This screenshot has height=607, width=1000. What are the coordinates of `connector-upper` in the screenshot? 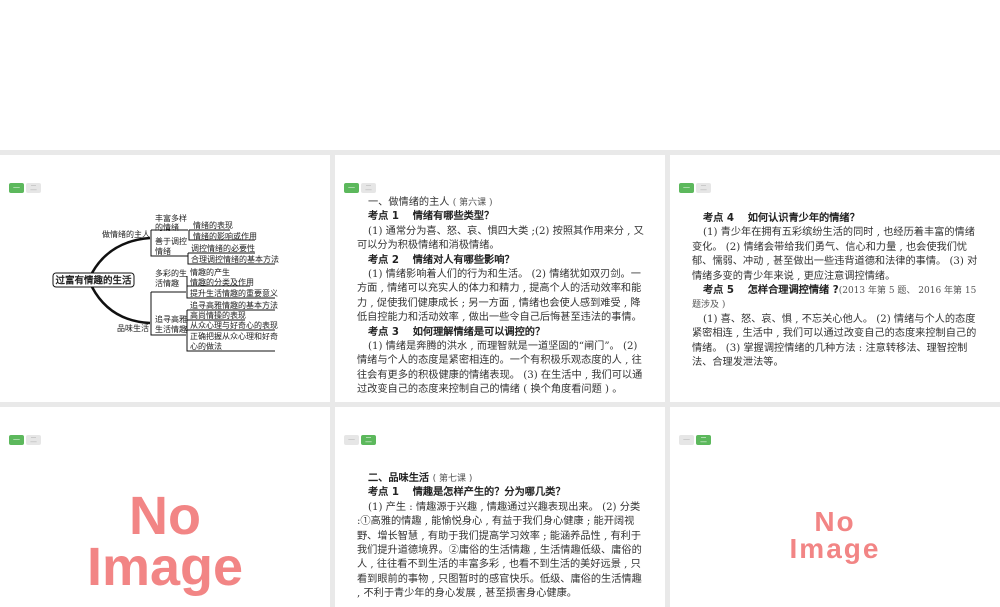 It's located at (120, 255).